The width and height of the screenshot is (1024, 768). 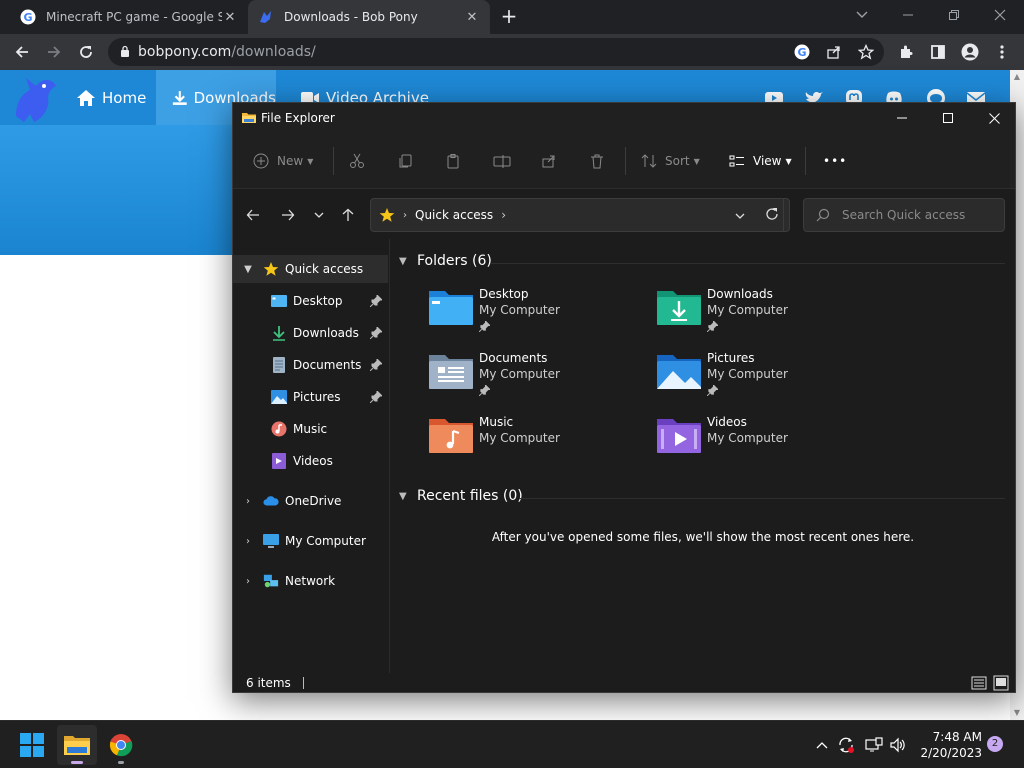 What do you see at coordinates (979, 684) in the screenshot?
I see `details-view-icon` at bounding box center [979, 684].